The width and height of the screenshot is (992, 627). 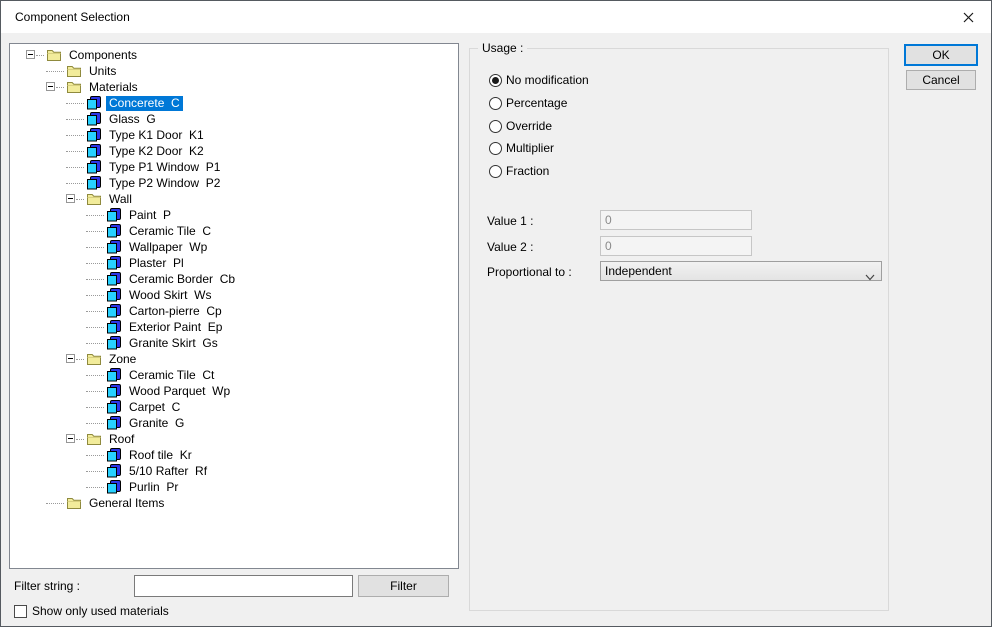 I want to click on tree-item-granite-g: Granite G, so click(x=234, y=423).